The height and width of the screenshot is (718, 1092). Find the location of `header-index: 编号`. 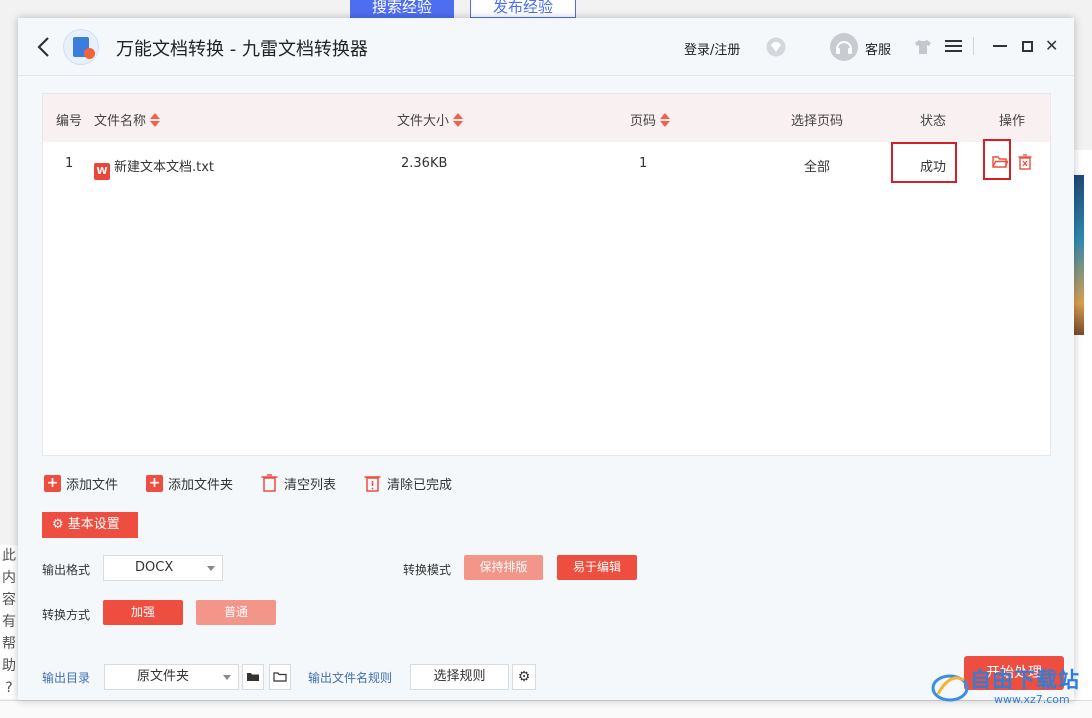

header-index: 编号 is located at coordinates (69, 121).